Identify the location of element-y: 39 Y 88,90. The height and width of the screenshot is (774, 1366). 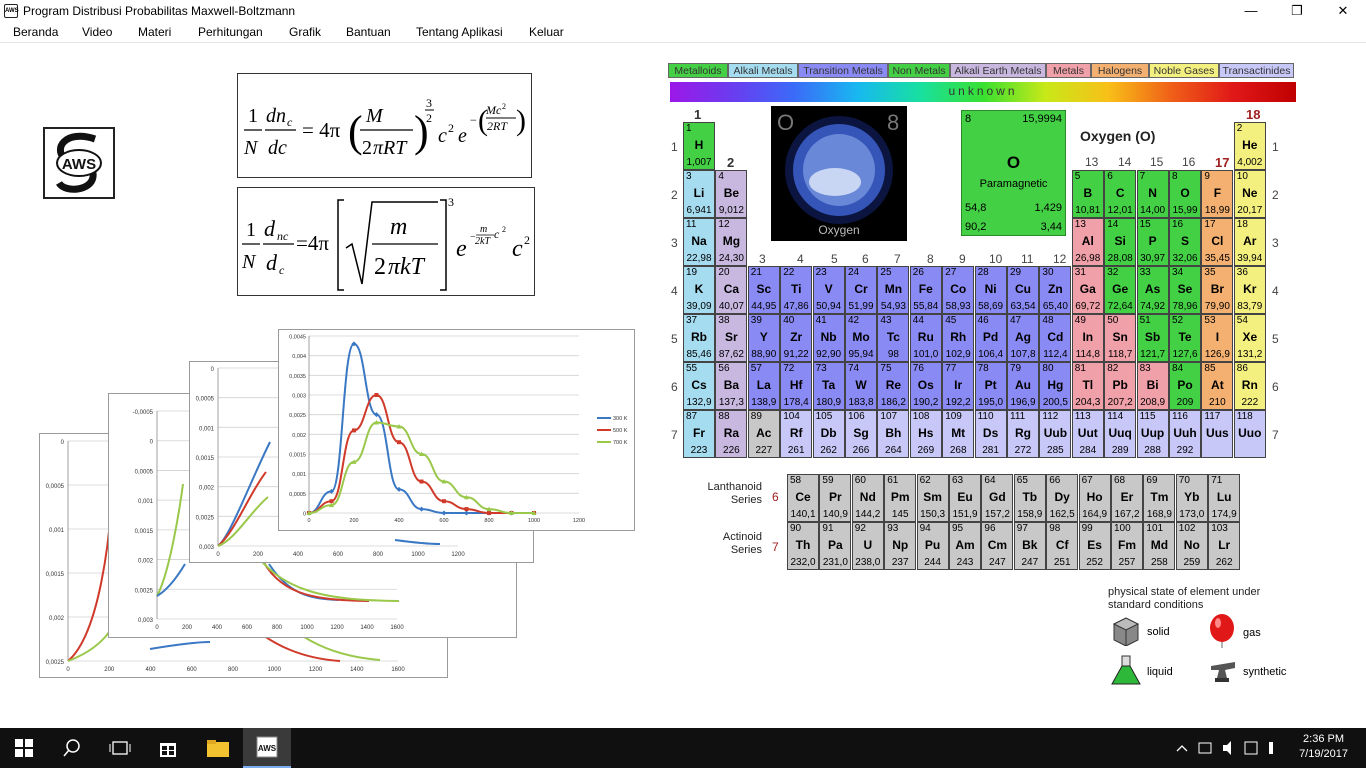
(763, 338).